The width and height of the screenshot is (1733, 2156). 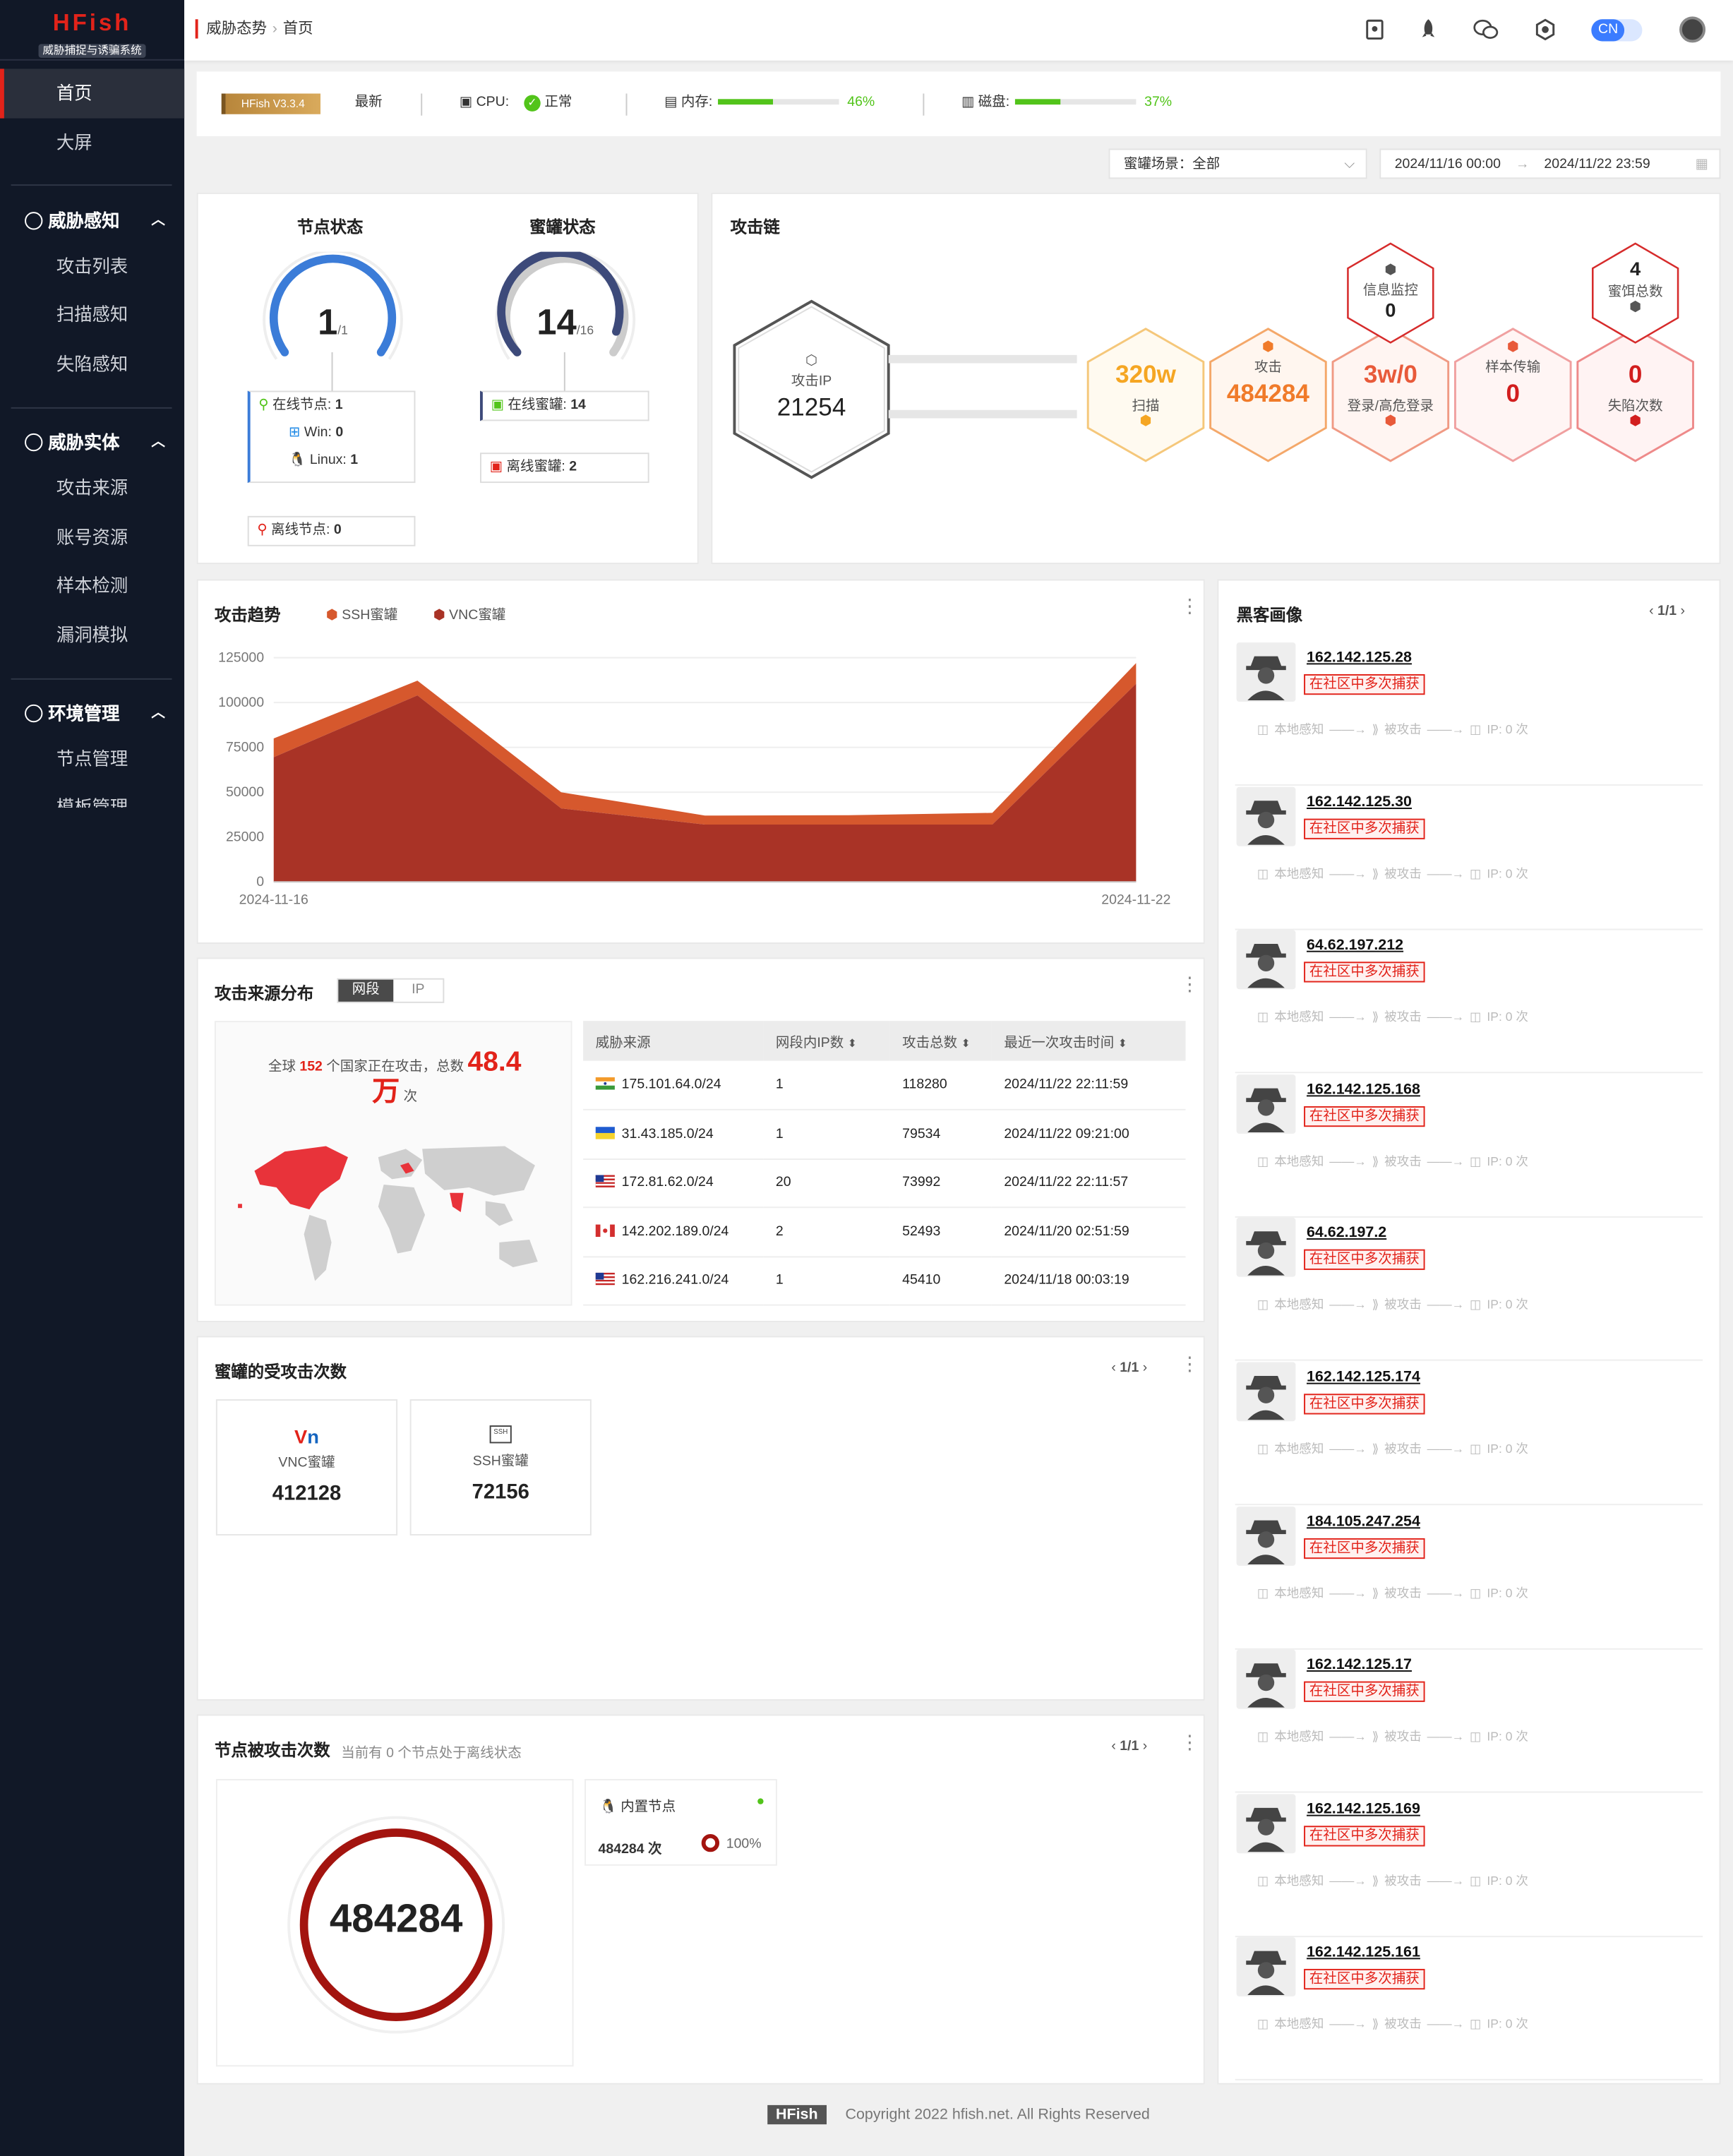 I want to click on breadcrumb-parent: 威胁态势, so click(x=236, y=28).